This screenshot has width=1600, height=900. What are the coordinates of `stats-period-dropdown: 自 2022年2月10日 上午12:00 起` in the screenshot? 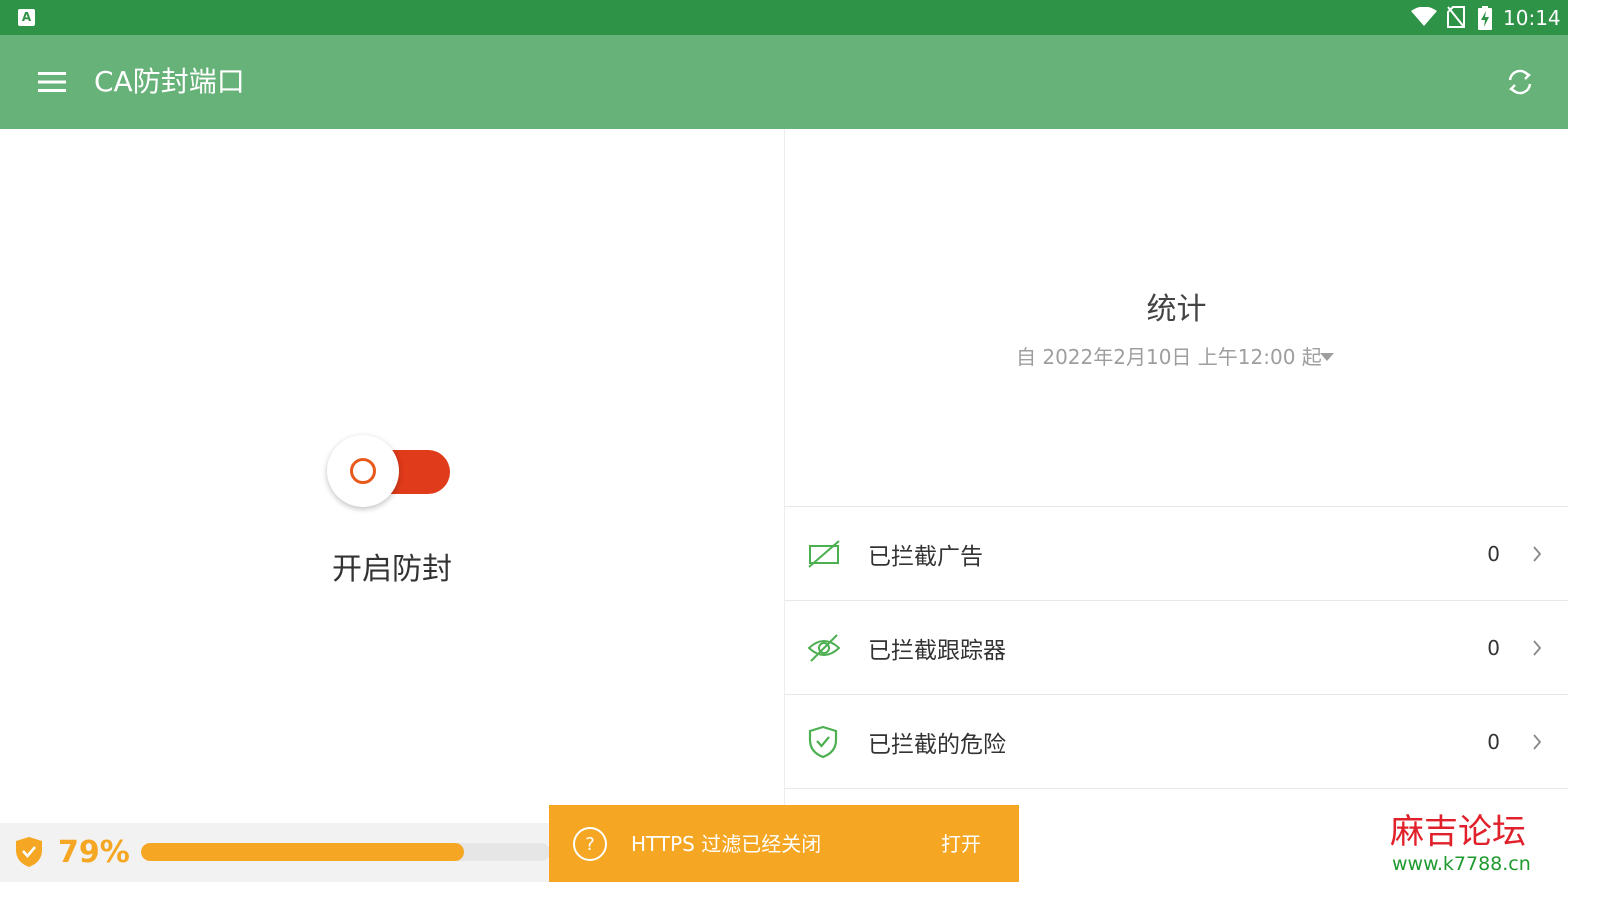 It's located at (1175, 357).